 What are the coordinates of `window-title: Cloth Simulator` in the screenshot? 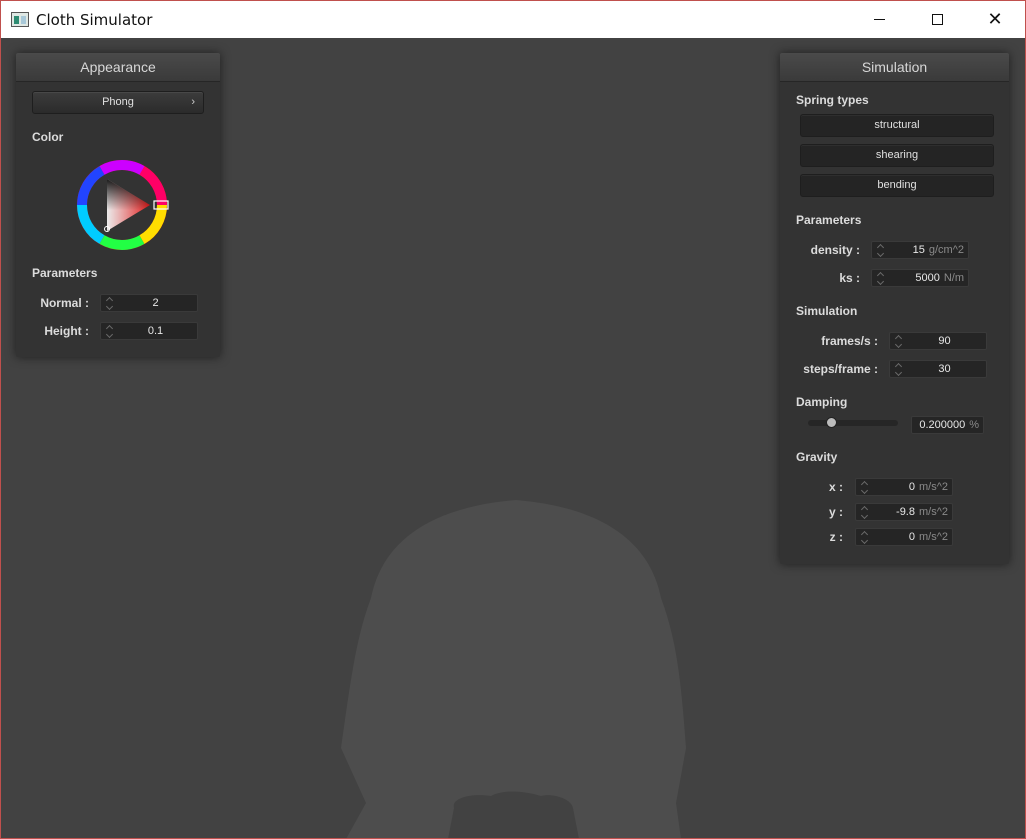 It's located at (94, 20).